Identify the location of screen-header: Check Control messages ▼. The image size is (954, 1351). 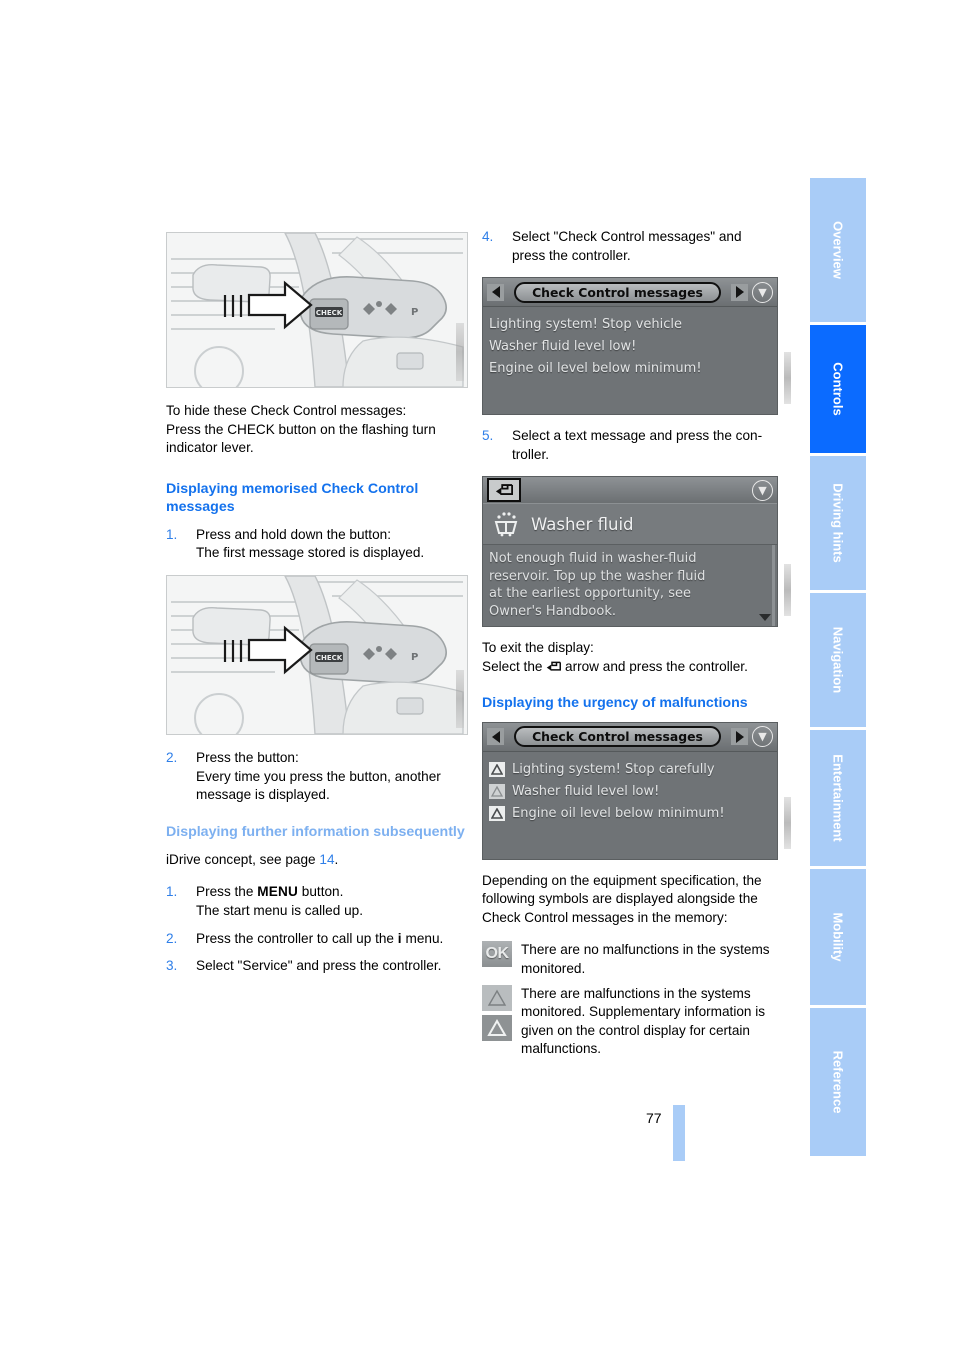
(630, 293).